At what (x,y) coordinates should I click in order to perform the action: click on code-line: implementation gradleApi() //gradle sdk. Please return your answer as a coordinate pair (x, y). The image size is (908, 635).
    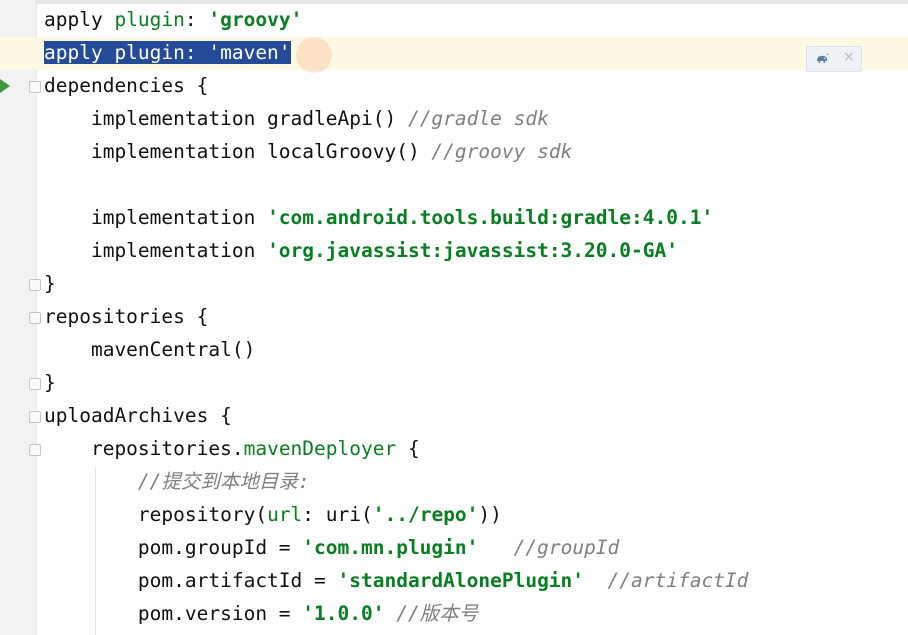
    Looking at the image, I should click on (454, 119).